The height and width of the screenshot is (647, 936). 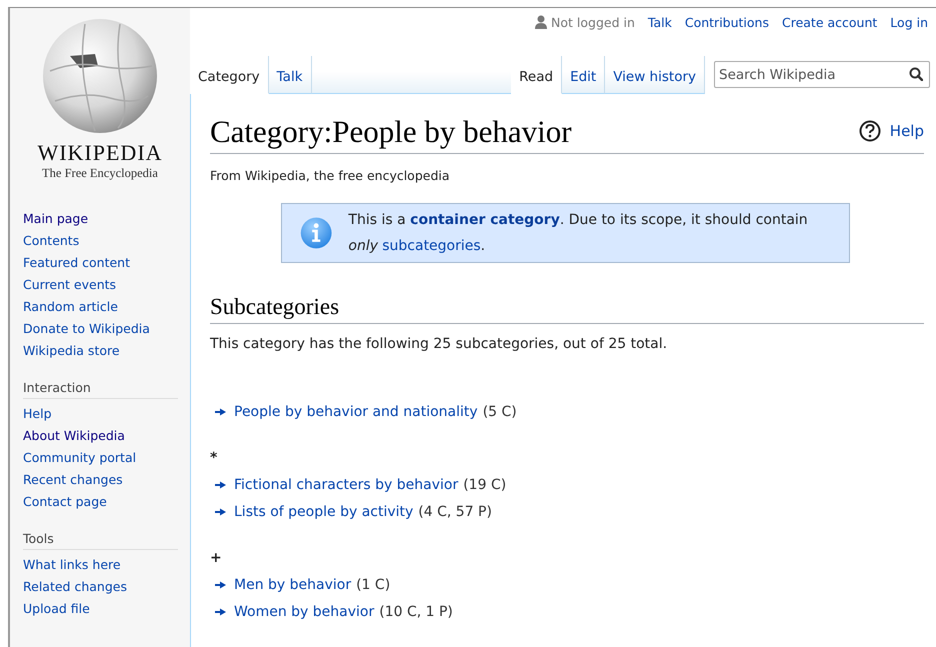 I want to click on sidebar-link: What links here, so click(x=72, y=565).